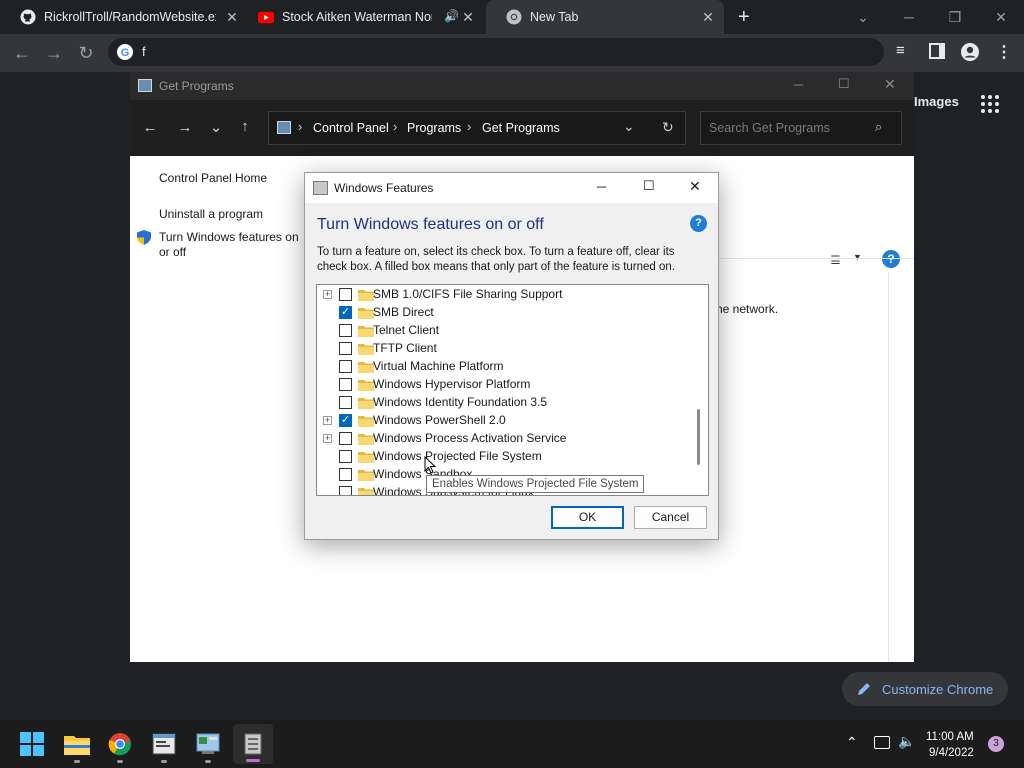 The height and width of the screenshot is (768, 1024). Describe the element at coordinates (430, 464) in the screenshot. I see `mouse-cursor-icon` at that location.